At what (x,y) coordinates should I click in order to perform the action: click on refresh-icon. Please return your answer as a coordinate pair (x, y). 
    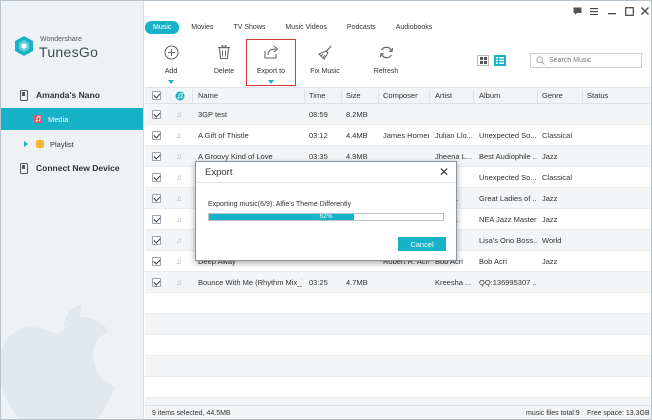
    Looking at the image, I should click on (386, 52).